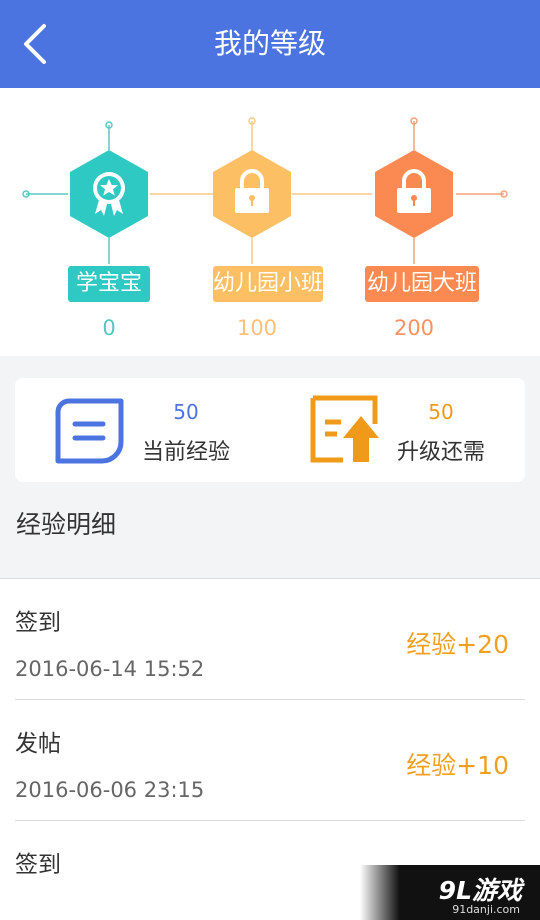 This screenshot has width=540, height=920. What do you see at coordinates (89, 431) in the screenshot?
I see `note-icon` at bounding box center [89, 431].